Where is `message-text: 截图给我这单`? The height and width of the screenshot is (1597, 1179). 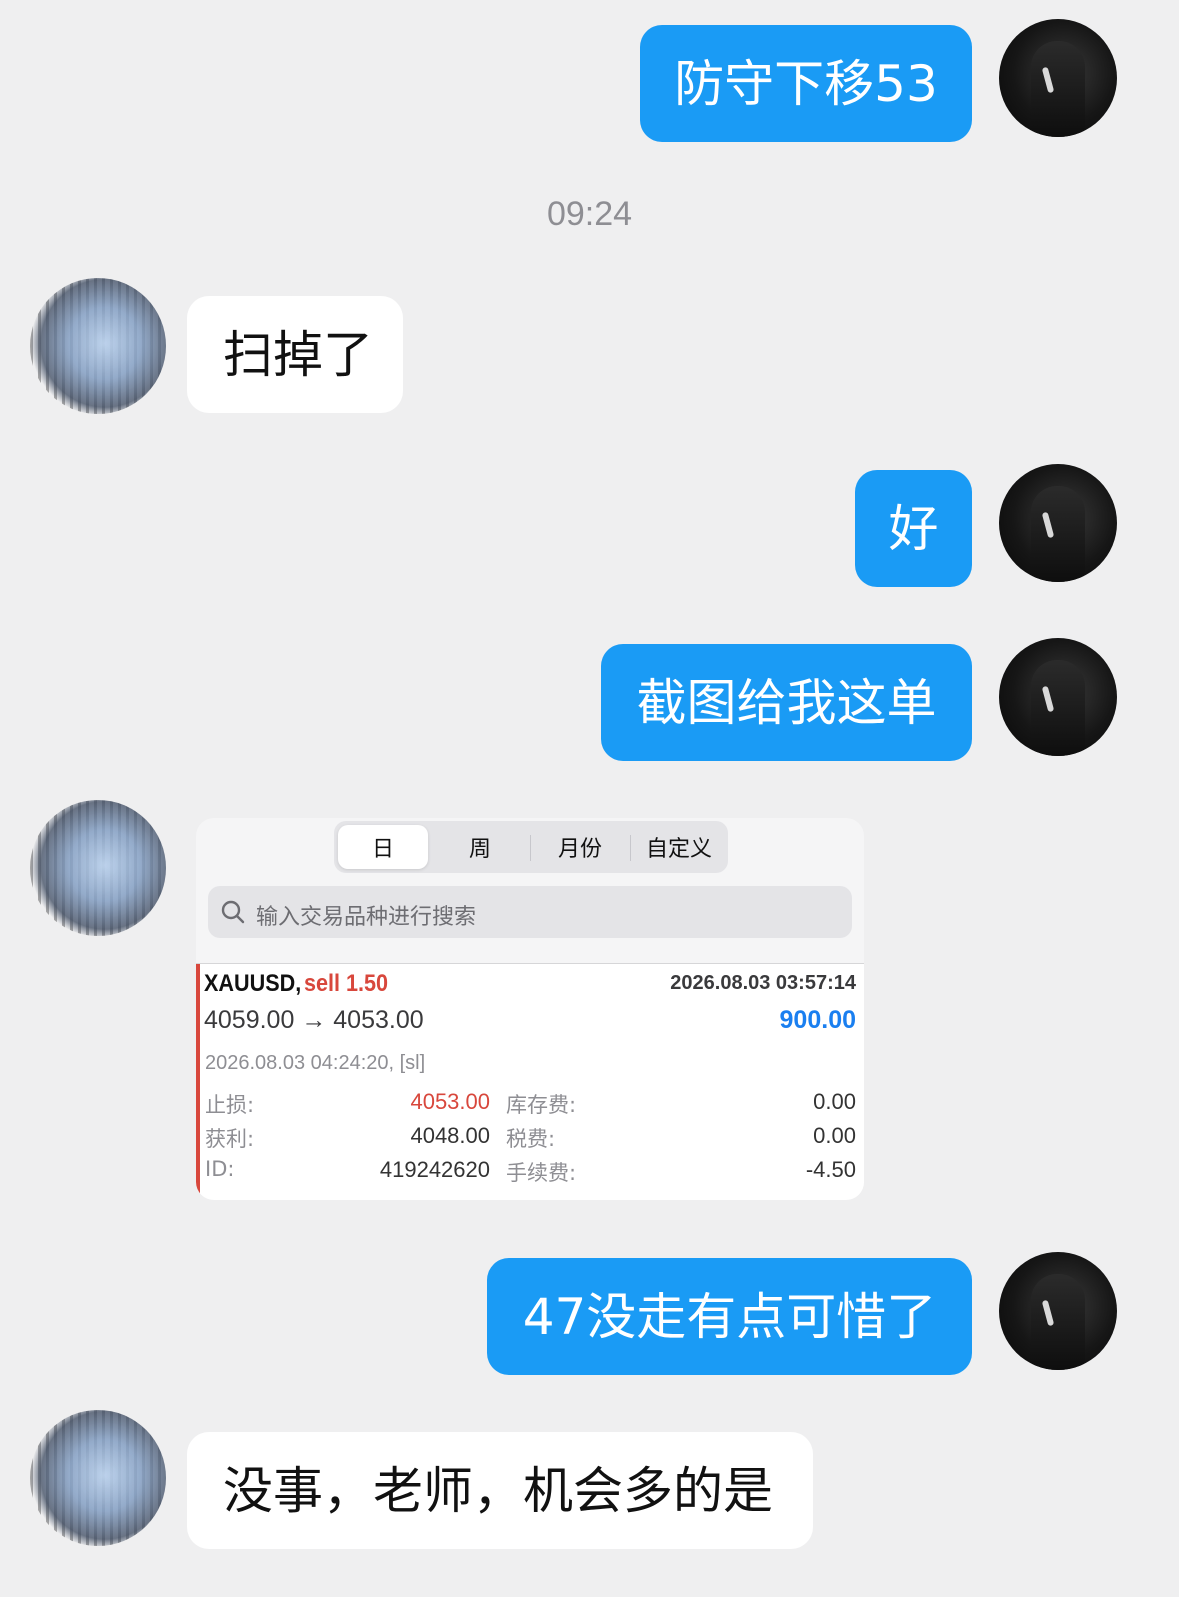 message-text: 截图给我这单 is located at coordinates (786, 702).